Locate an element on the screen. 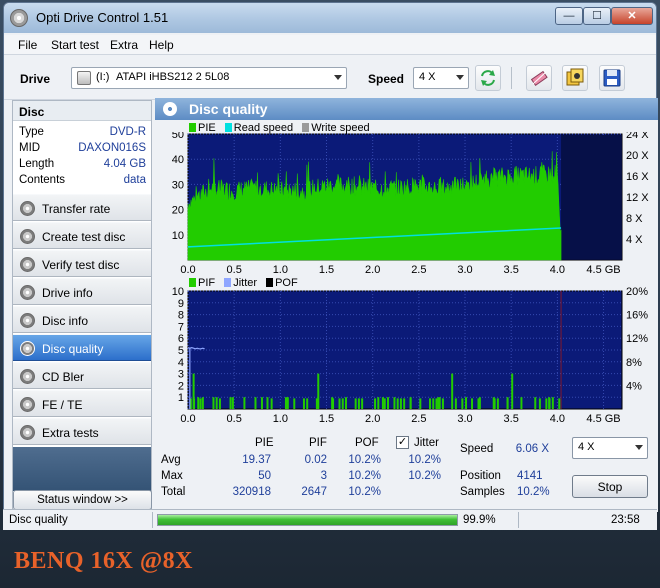 This screenshot has height=588, width=660. speed-select: 4 X is located at coordinates (441, 78).